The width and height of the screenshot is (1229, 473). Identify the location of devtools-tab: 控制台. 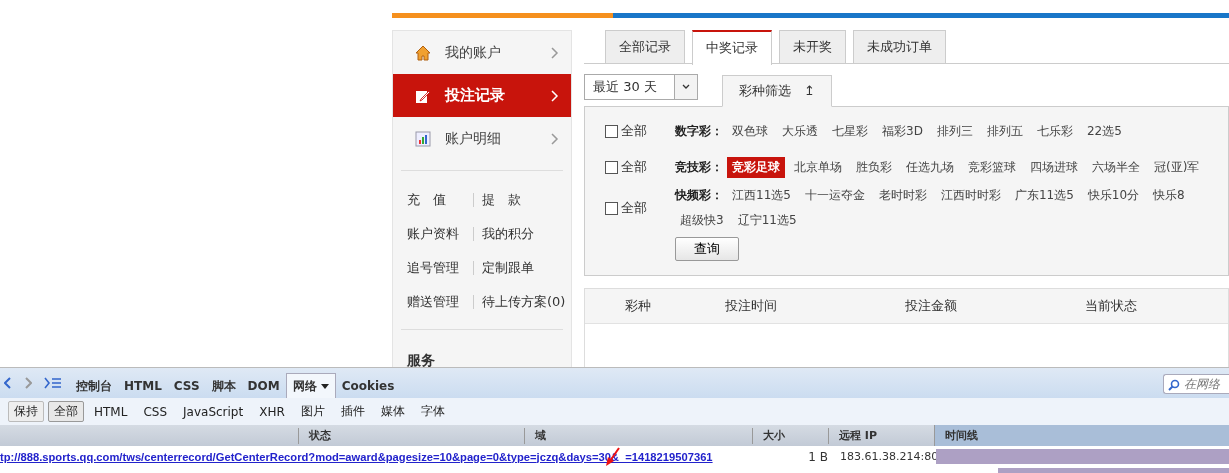
(94, 386).